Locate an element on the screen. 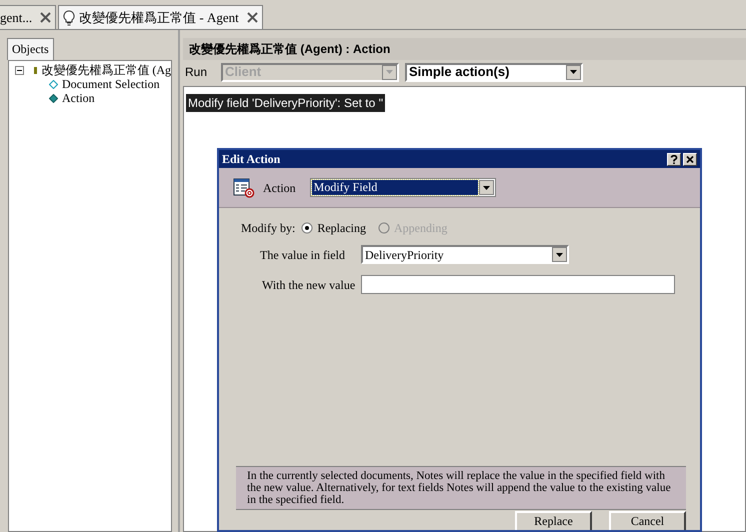 The image size is (746, 532). document-tab: 改變優先權爲正常值 - Agent is located at coordinates (160, 17).